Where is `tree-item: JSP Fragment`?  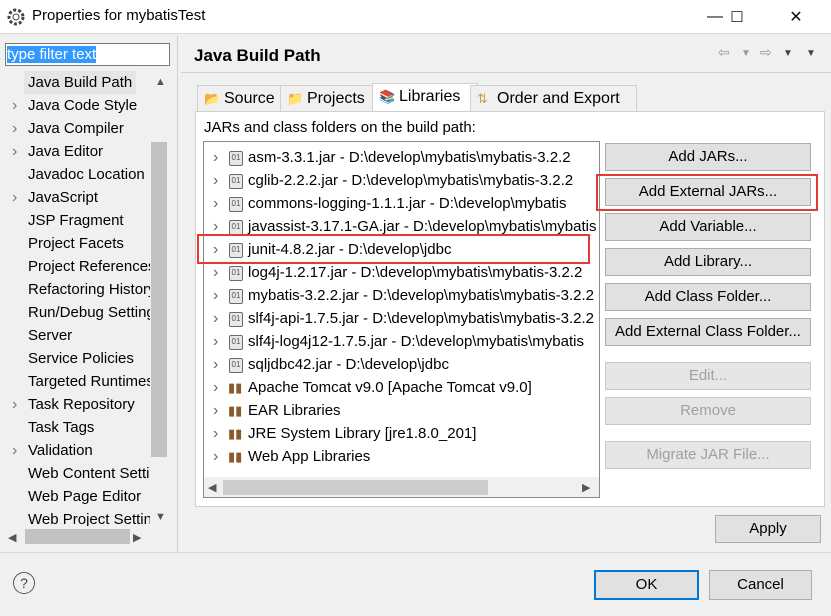
tree-item: JSP Fragment is located at coordinates (75, 220).